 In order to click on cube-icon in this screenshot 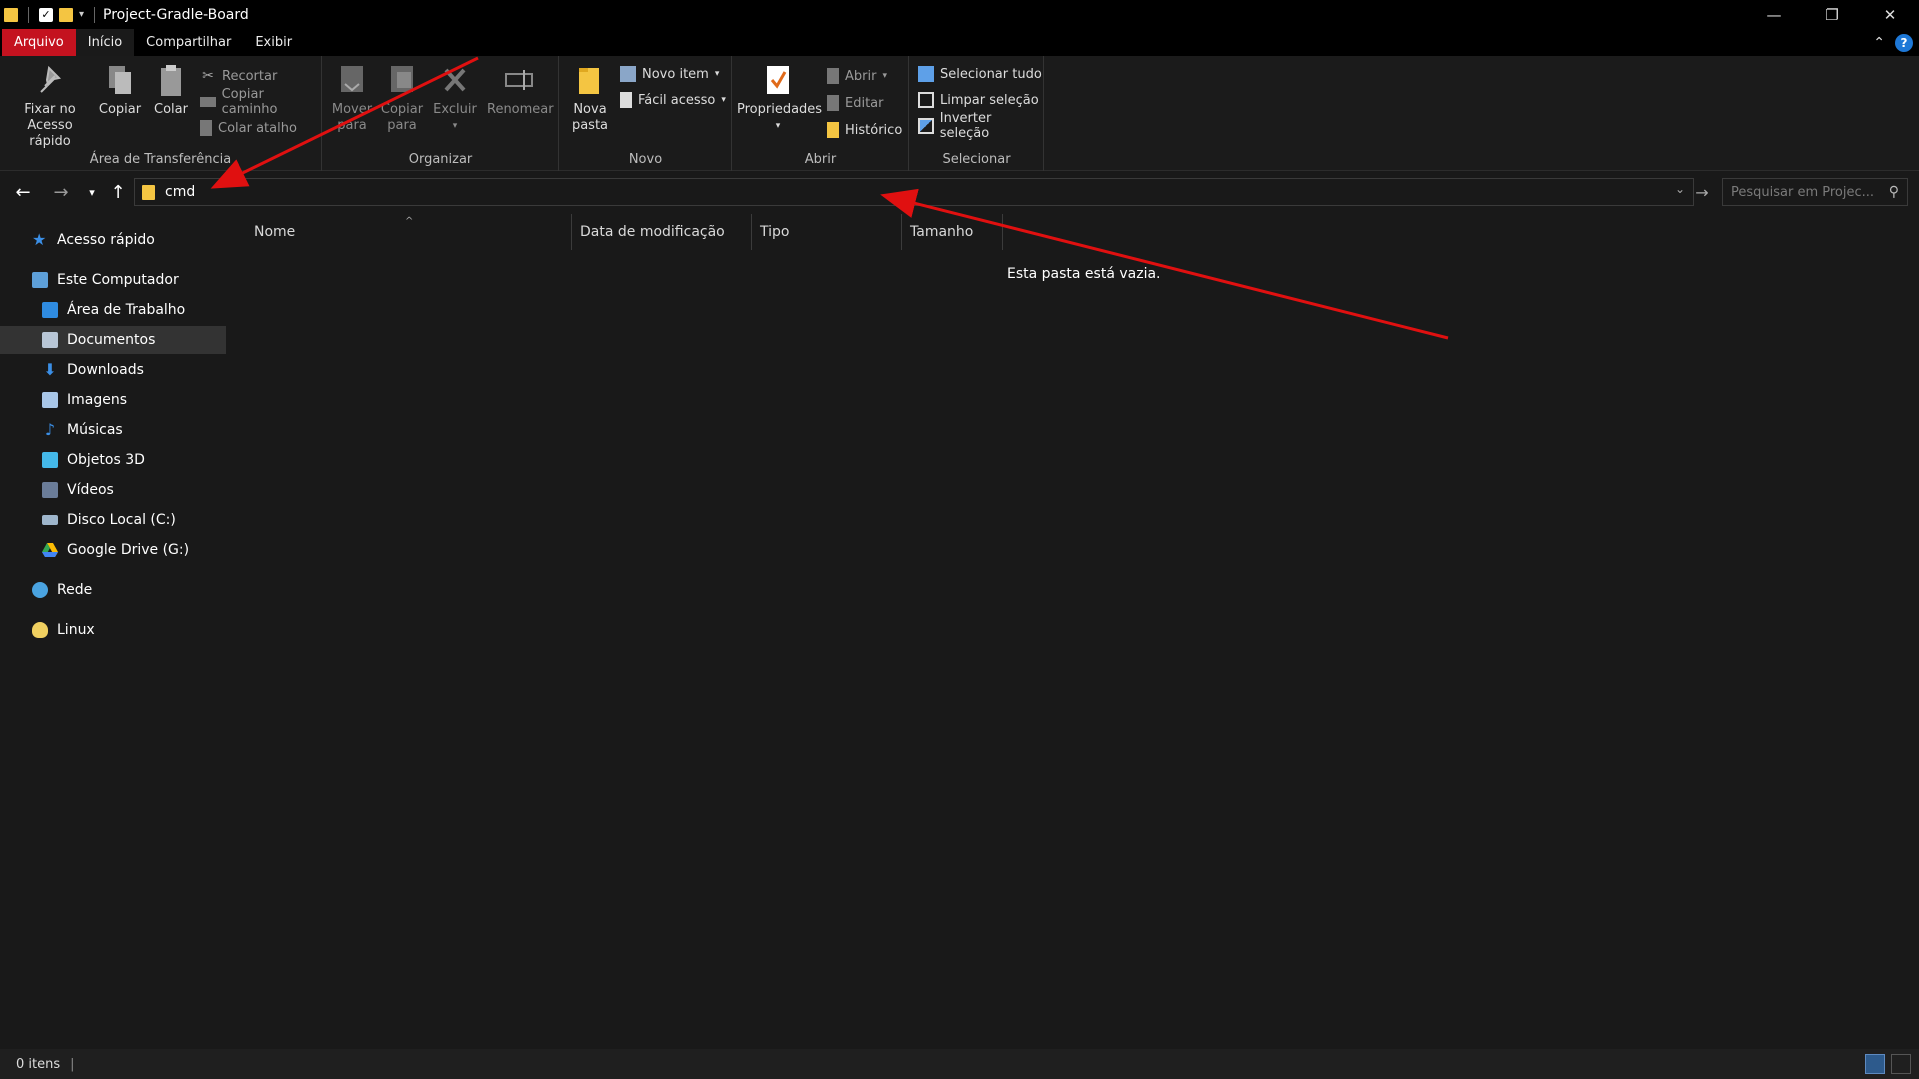, I will do `click(50, 460)`.